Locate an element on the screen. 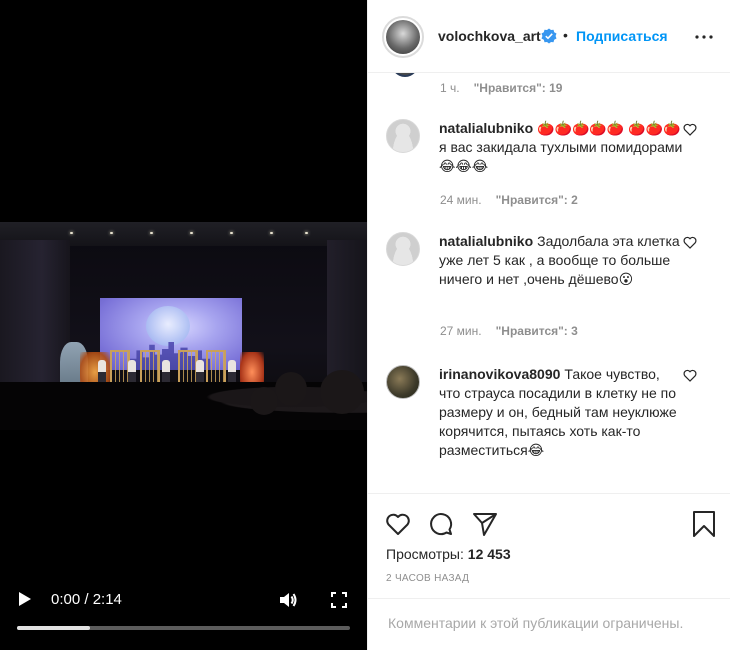 This screenshot has width=730, height=650. video-progress-fill is located at coordinates (54, 628).